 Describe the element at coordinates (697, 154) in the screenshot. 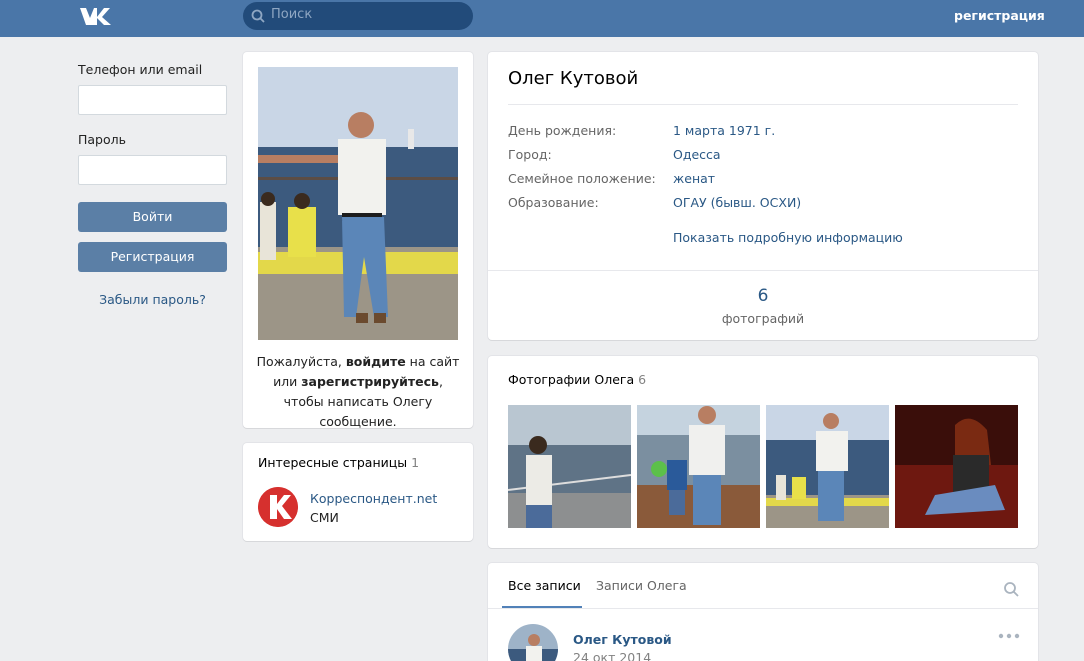

I see `city-link: Одесса` at that location.